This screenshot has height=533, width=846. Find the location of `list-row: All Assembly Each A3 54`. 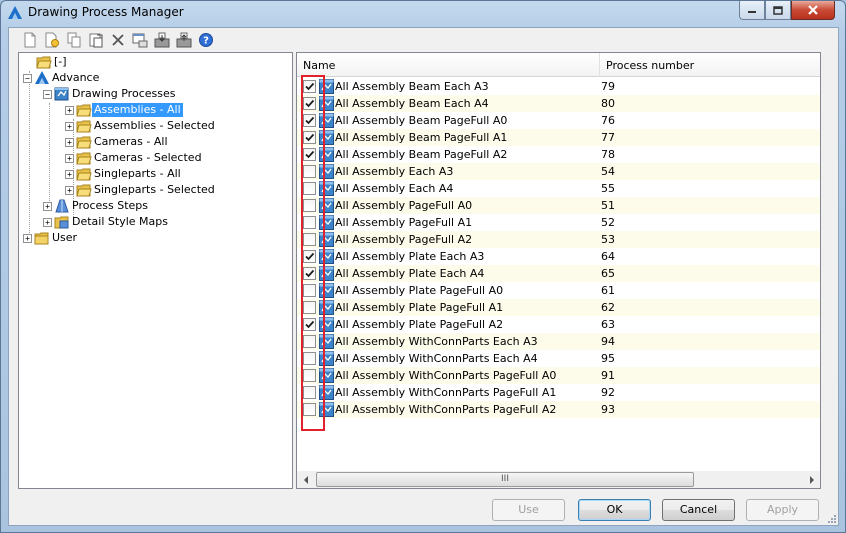

list-row: All Assembly Each A3 54 is located at coordinates (558, 171).